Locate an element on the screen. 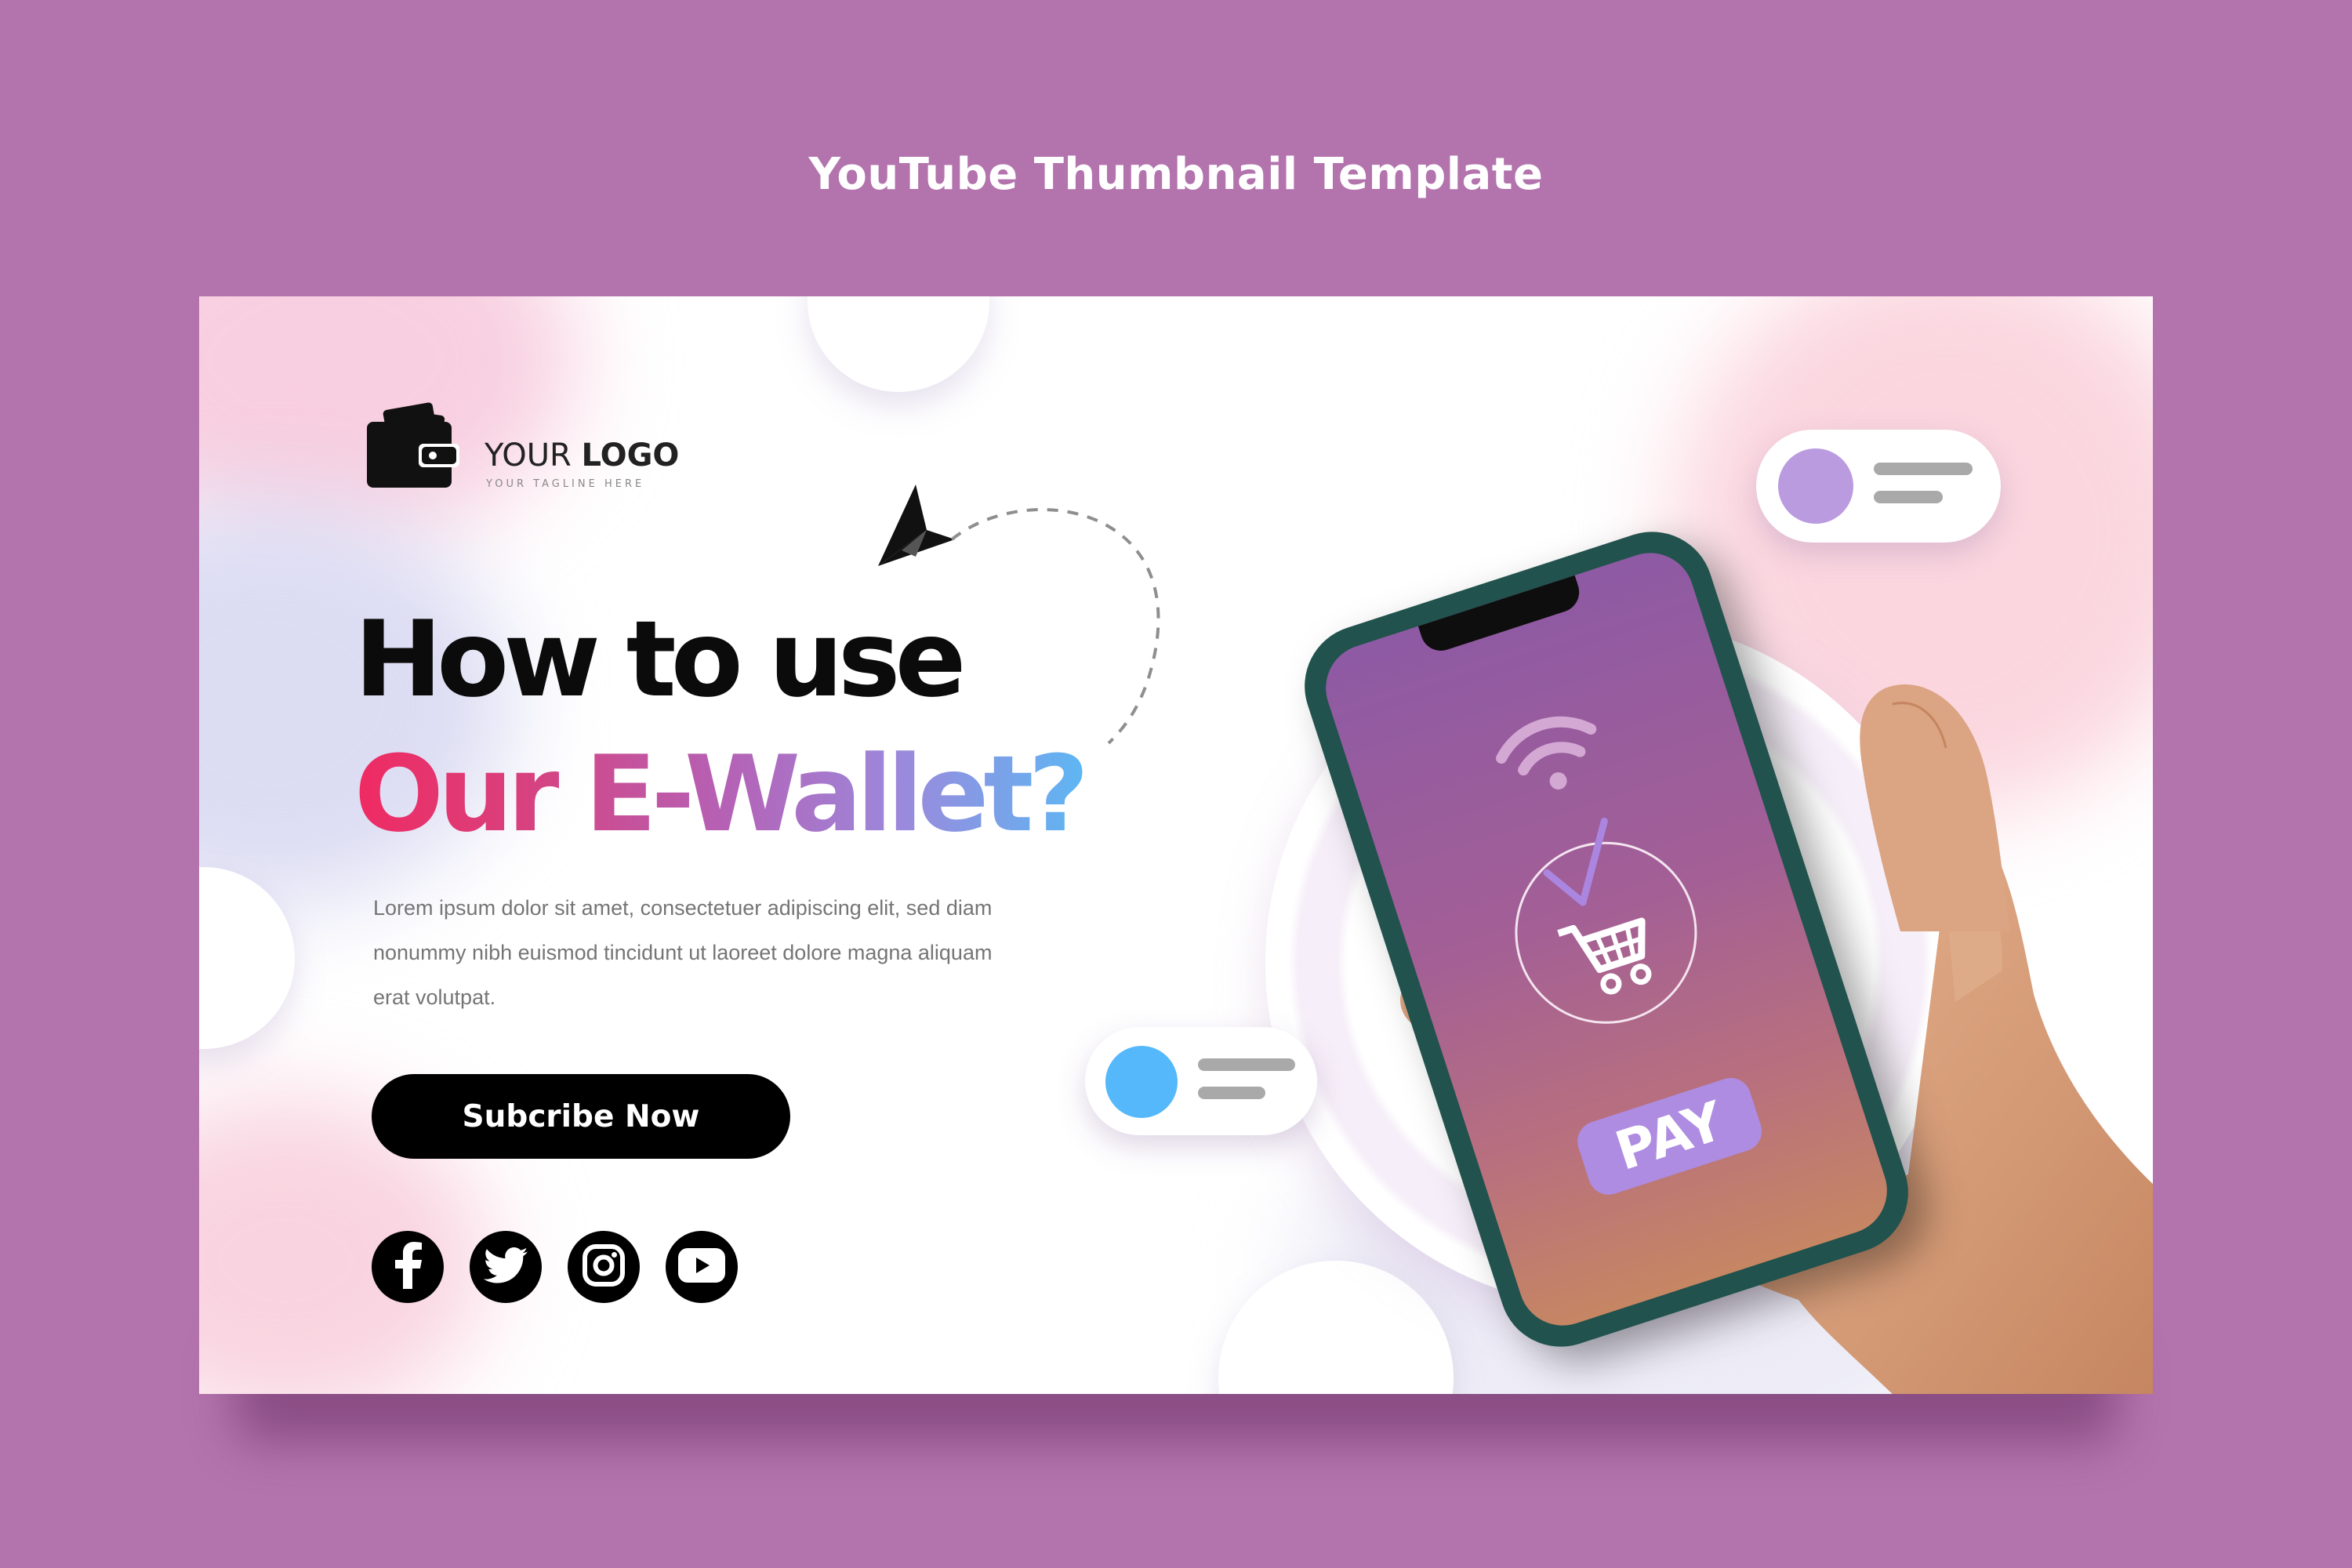 The image size is (2352, 1568). instagram-link is located at coordinates (604, 1267).